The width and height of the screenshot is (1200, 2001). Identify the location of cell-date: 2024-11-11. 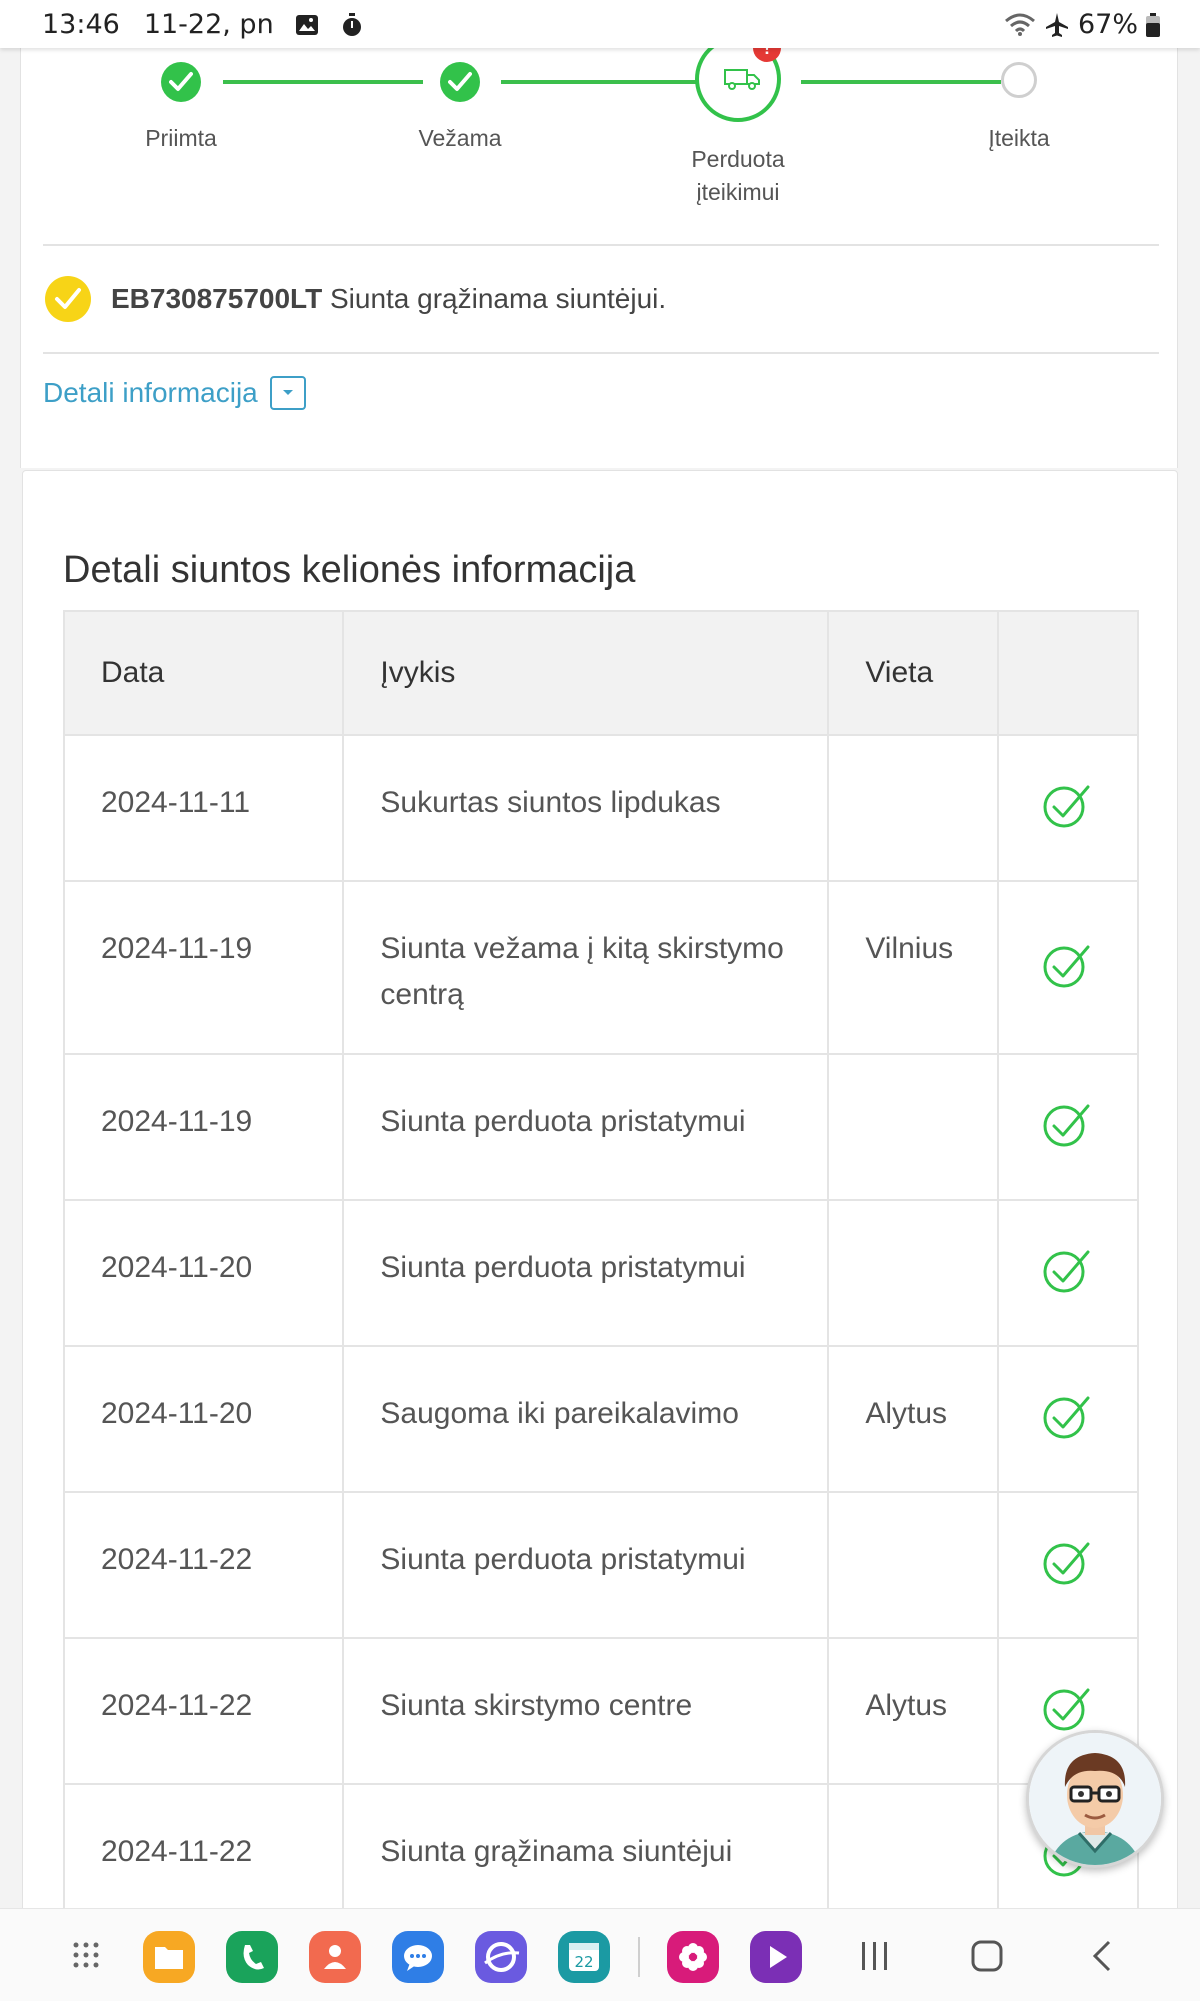
(203, 808).